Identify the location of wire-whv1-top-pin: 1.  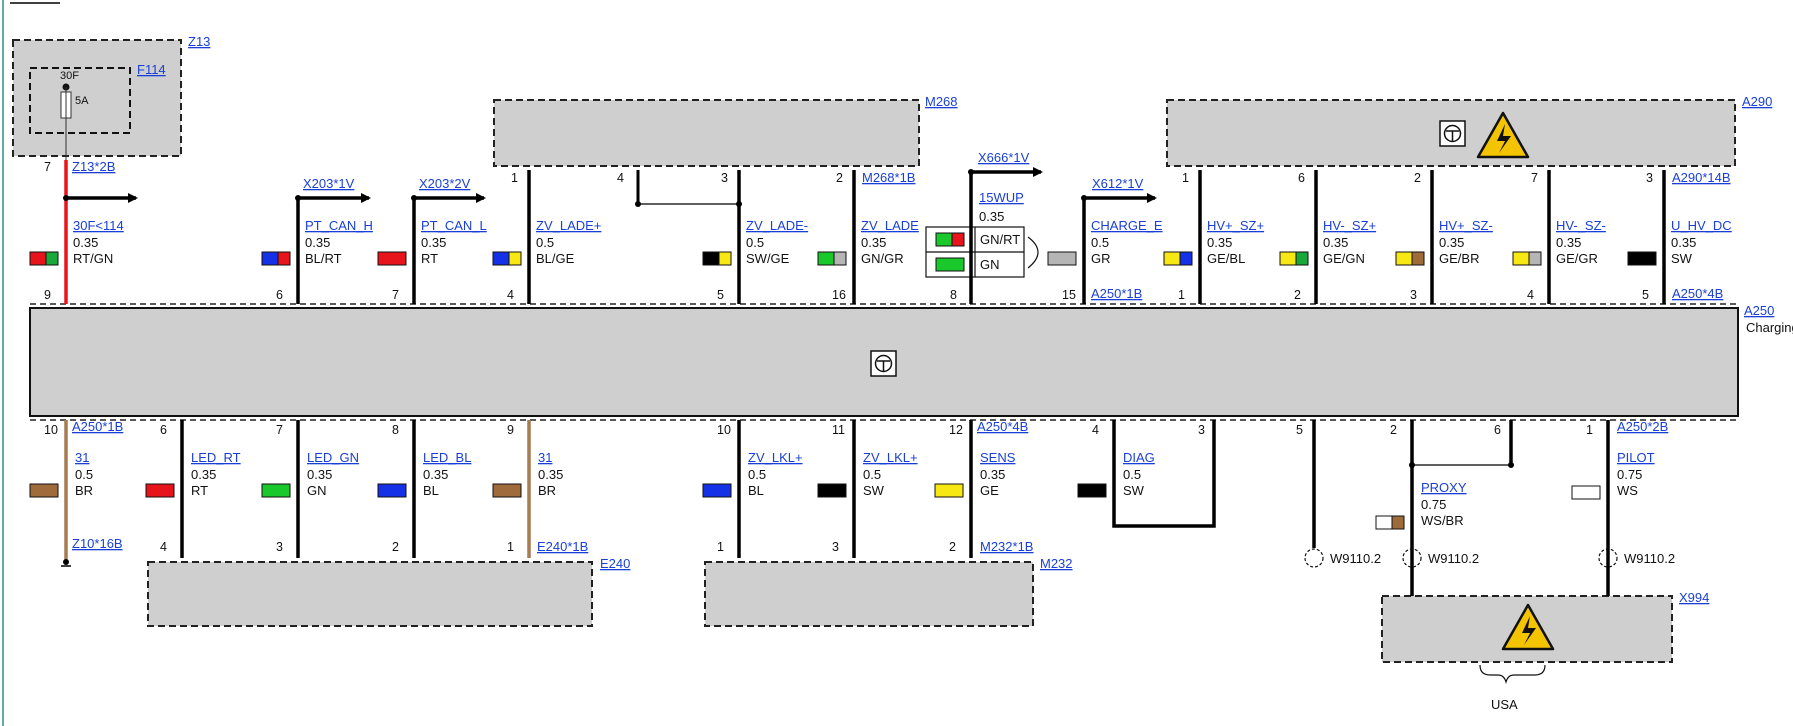
(1185, 178).